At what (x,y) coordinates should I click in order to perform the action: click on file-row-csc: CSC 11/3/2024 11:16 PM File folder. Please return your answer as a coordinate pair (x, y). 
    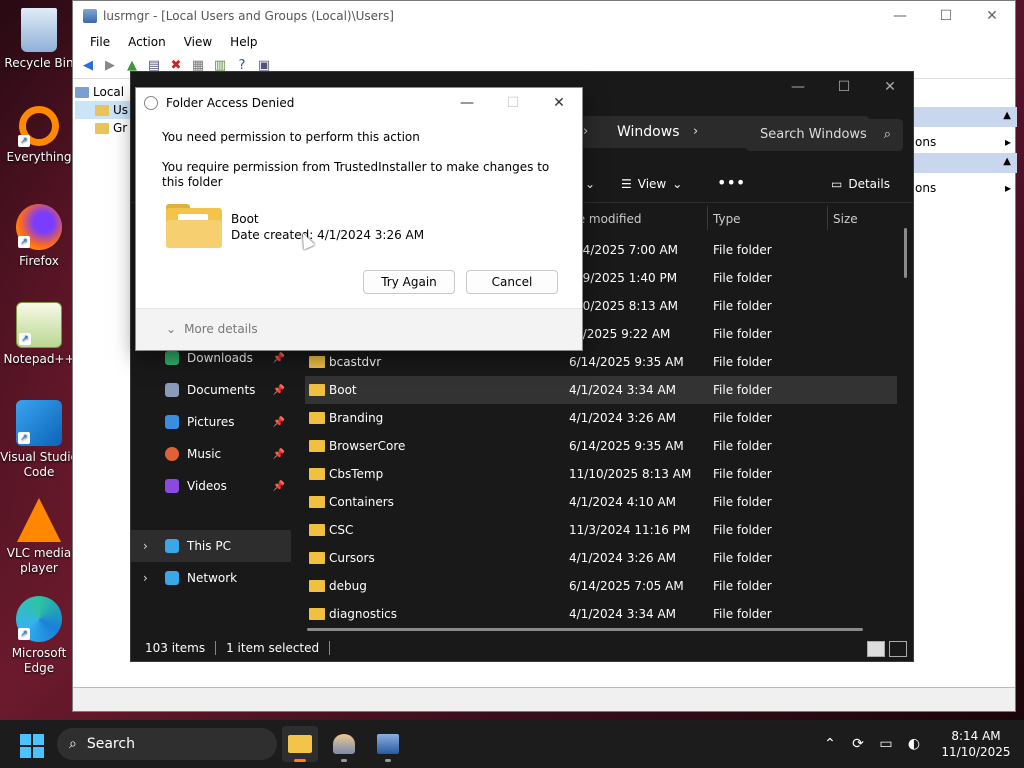
    Looking at the image, I should click on (601, 530).